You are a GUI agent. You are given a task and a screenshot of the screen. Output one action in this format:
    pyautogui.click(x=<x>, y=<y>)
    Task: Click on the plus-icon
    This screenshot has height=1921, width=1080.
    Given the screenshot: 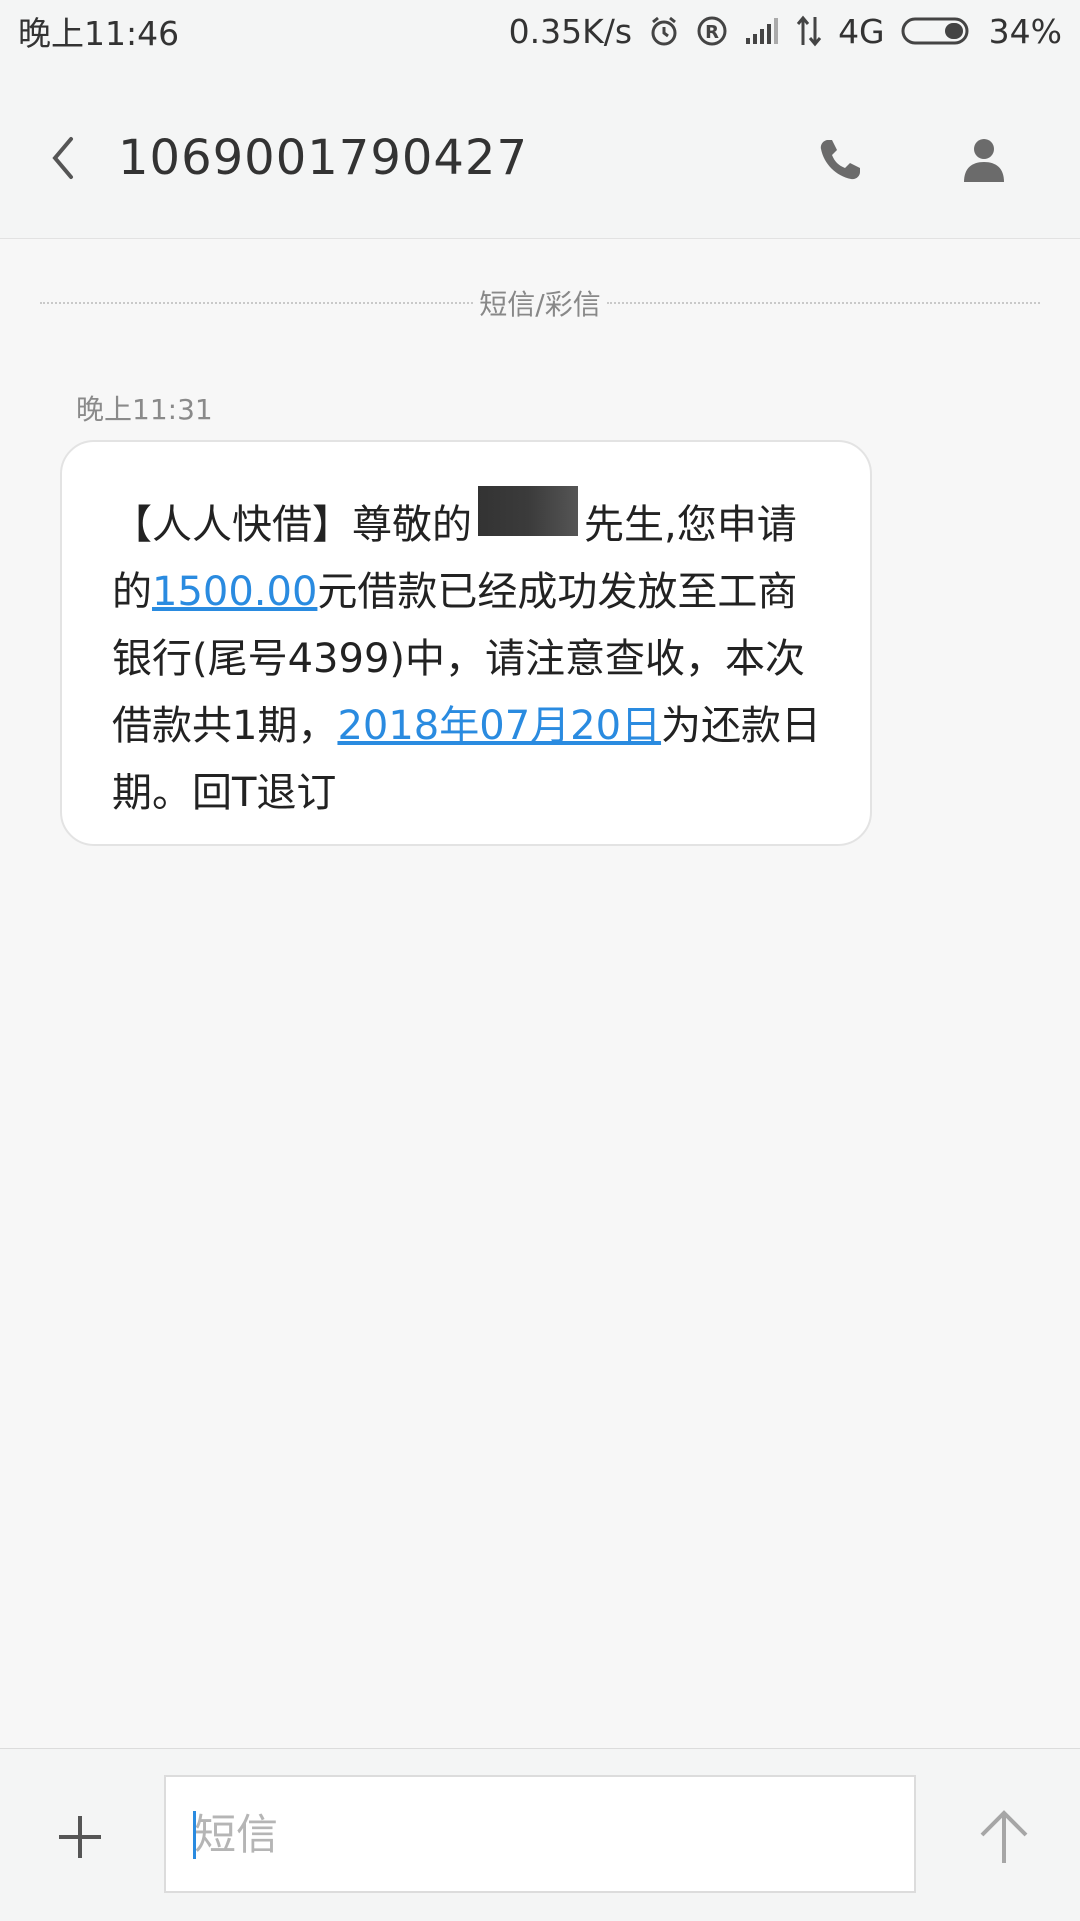 What is the action you would take?
    pyautogui.click(x=80, y=1837)
    